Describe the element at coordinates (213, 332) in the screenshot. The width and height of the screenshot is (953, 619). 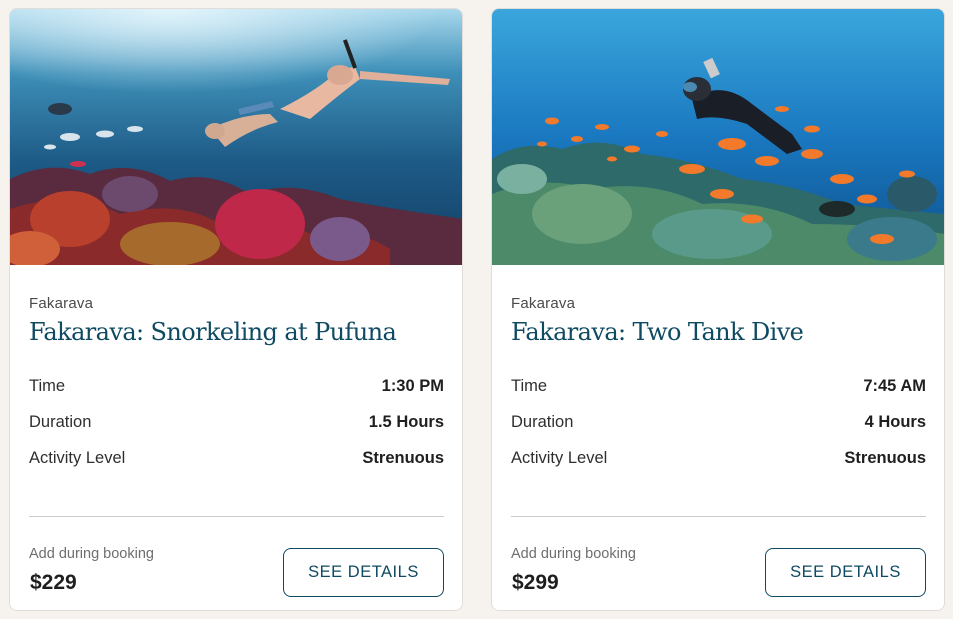
I see `excursion-title: Fakarava: Snorkeling at Pufuna` at that location.